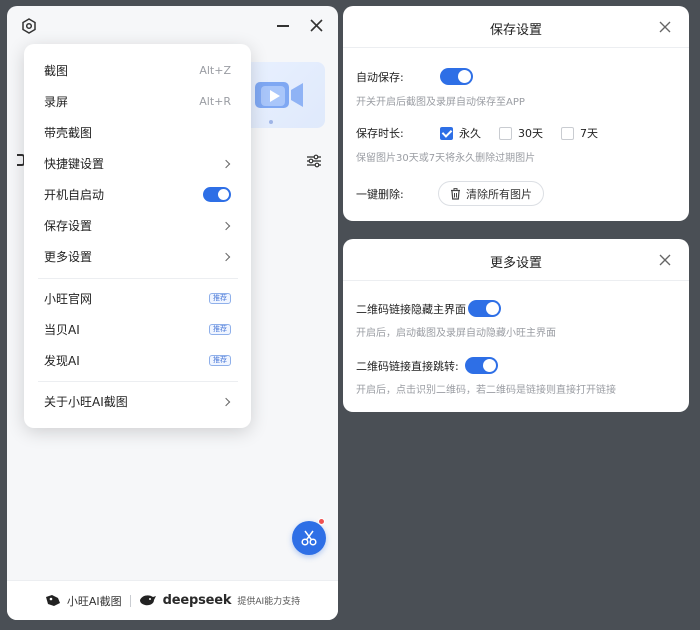  Describe the element at coordinates (446, 158) in the screenshot. I see `save-duration-hint: 保留图片30天或7天将永久删除过期图片` at that location.